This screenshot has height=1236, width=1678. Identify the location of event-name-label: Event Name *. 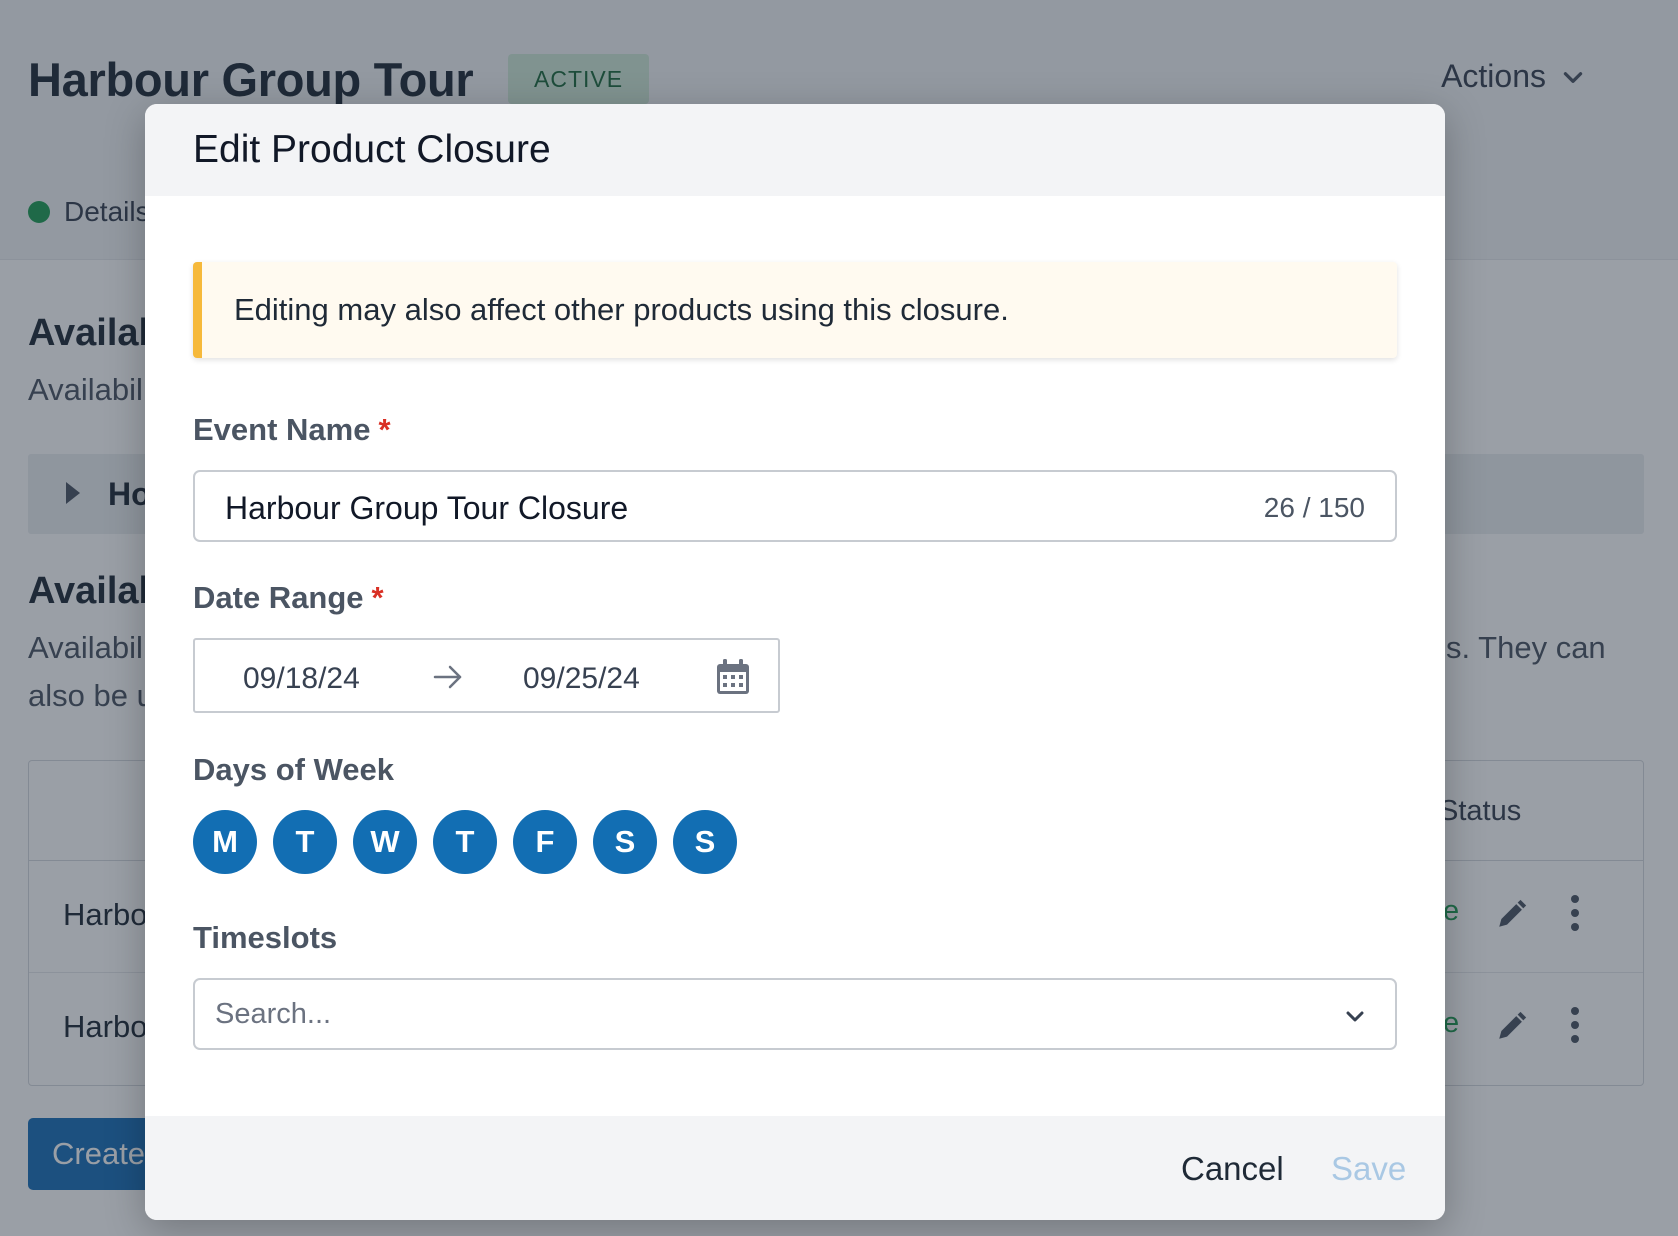
(292, 430).